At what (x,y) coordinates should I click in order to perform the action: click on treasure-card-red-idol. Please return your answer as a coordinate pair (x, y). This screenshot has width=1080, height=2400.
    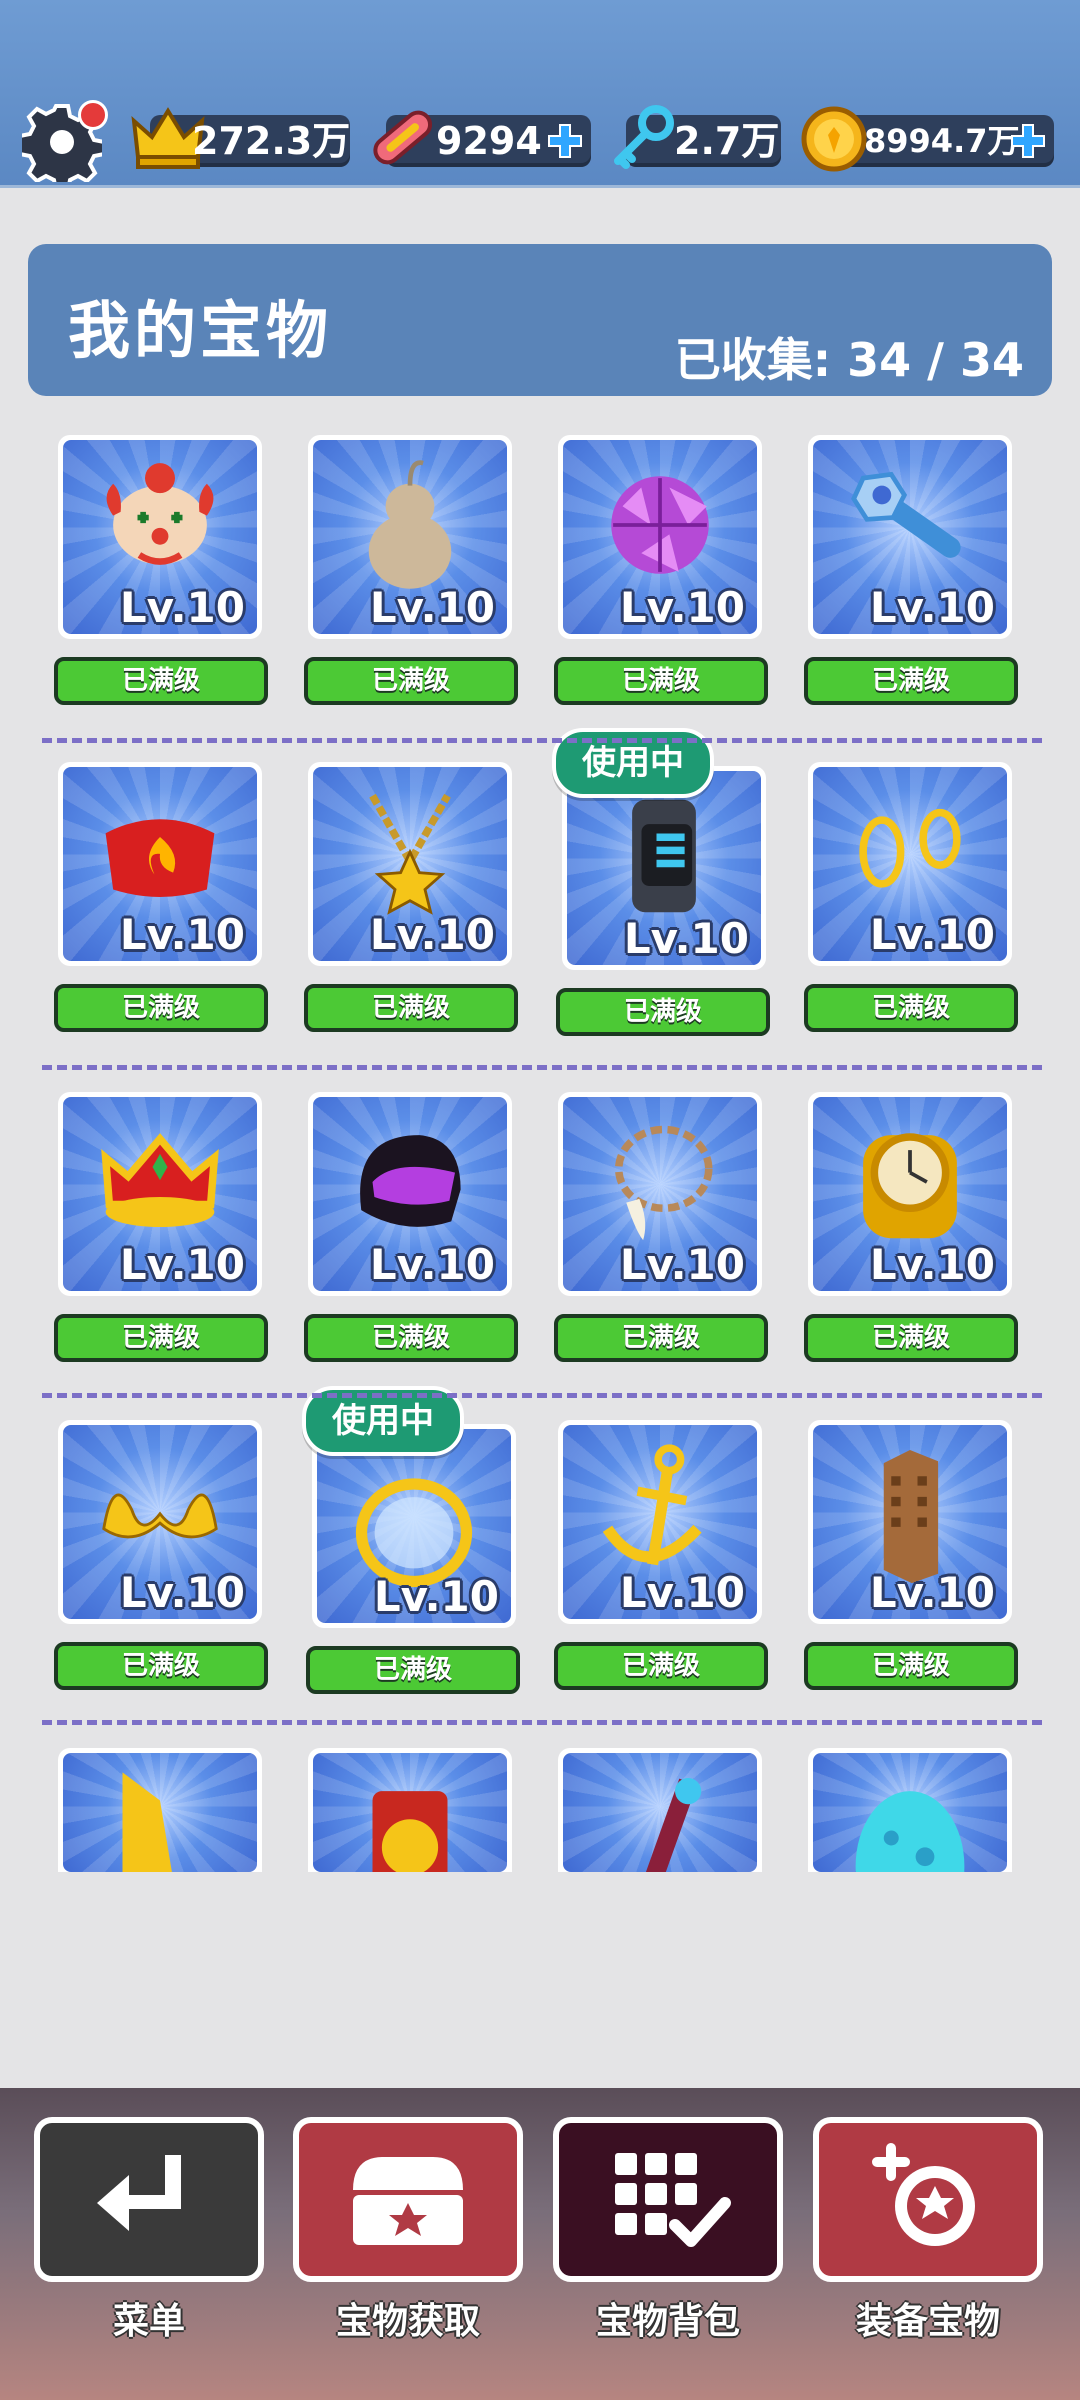
    Looking at the image, I should click on (410, 1810).